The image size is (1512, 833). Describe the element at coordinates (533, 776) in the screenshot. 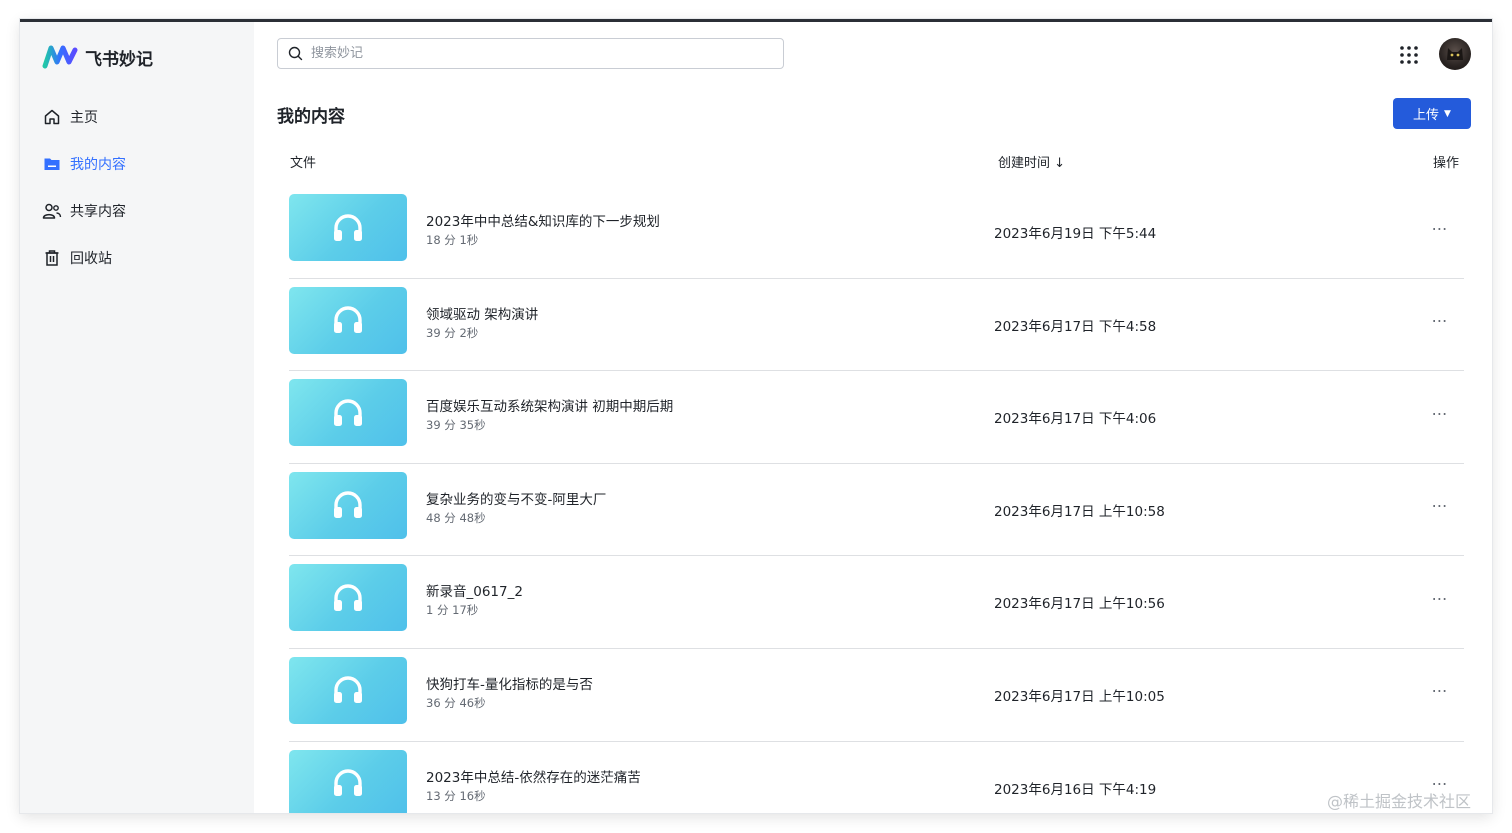

I see `file-title: 2023年中总结-依然存在的迷茫痛苦` at that location.